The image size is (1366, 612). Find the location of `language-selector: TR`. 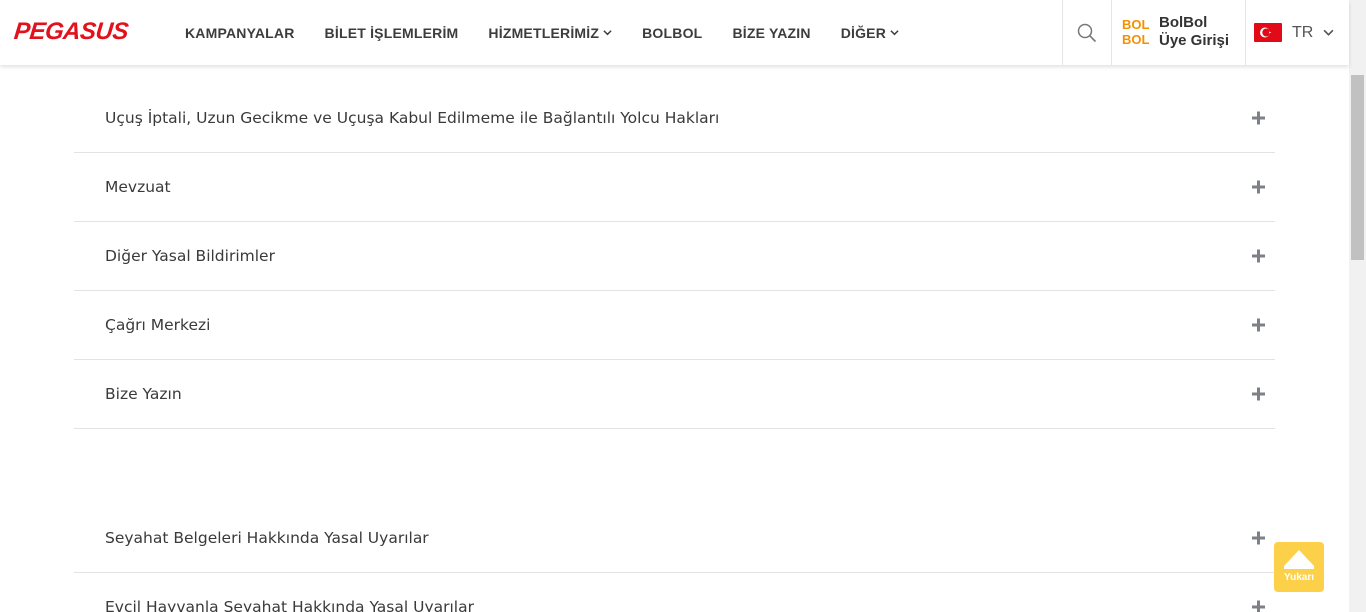

language-selector: TR is located at coordinates (1297, 32).